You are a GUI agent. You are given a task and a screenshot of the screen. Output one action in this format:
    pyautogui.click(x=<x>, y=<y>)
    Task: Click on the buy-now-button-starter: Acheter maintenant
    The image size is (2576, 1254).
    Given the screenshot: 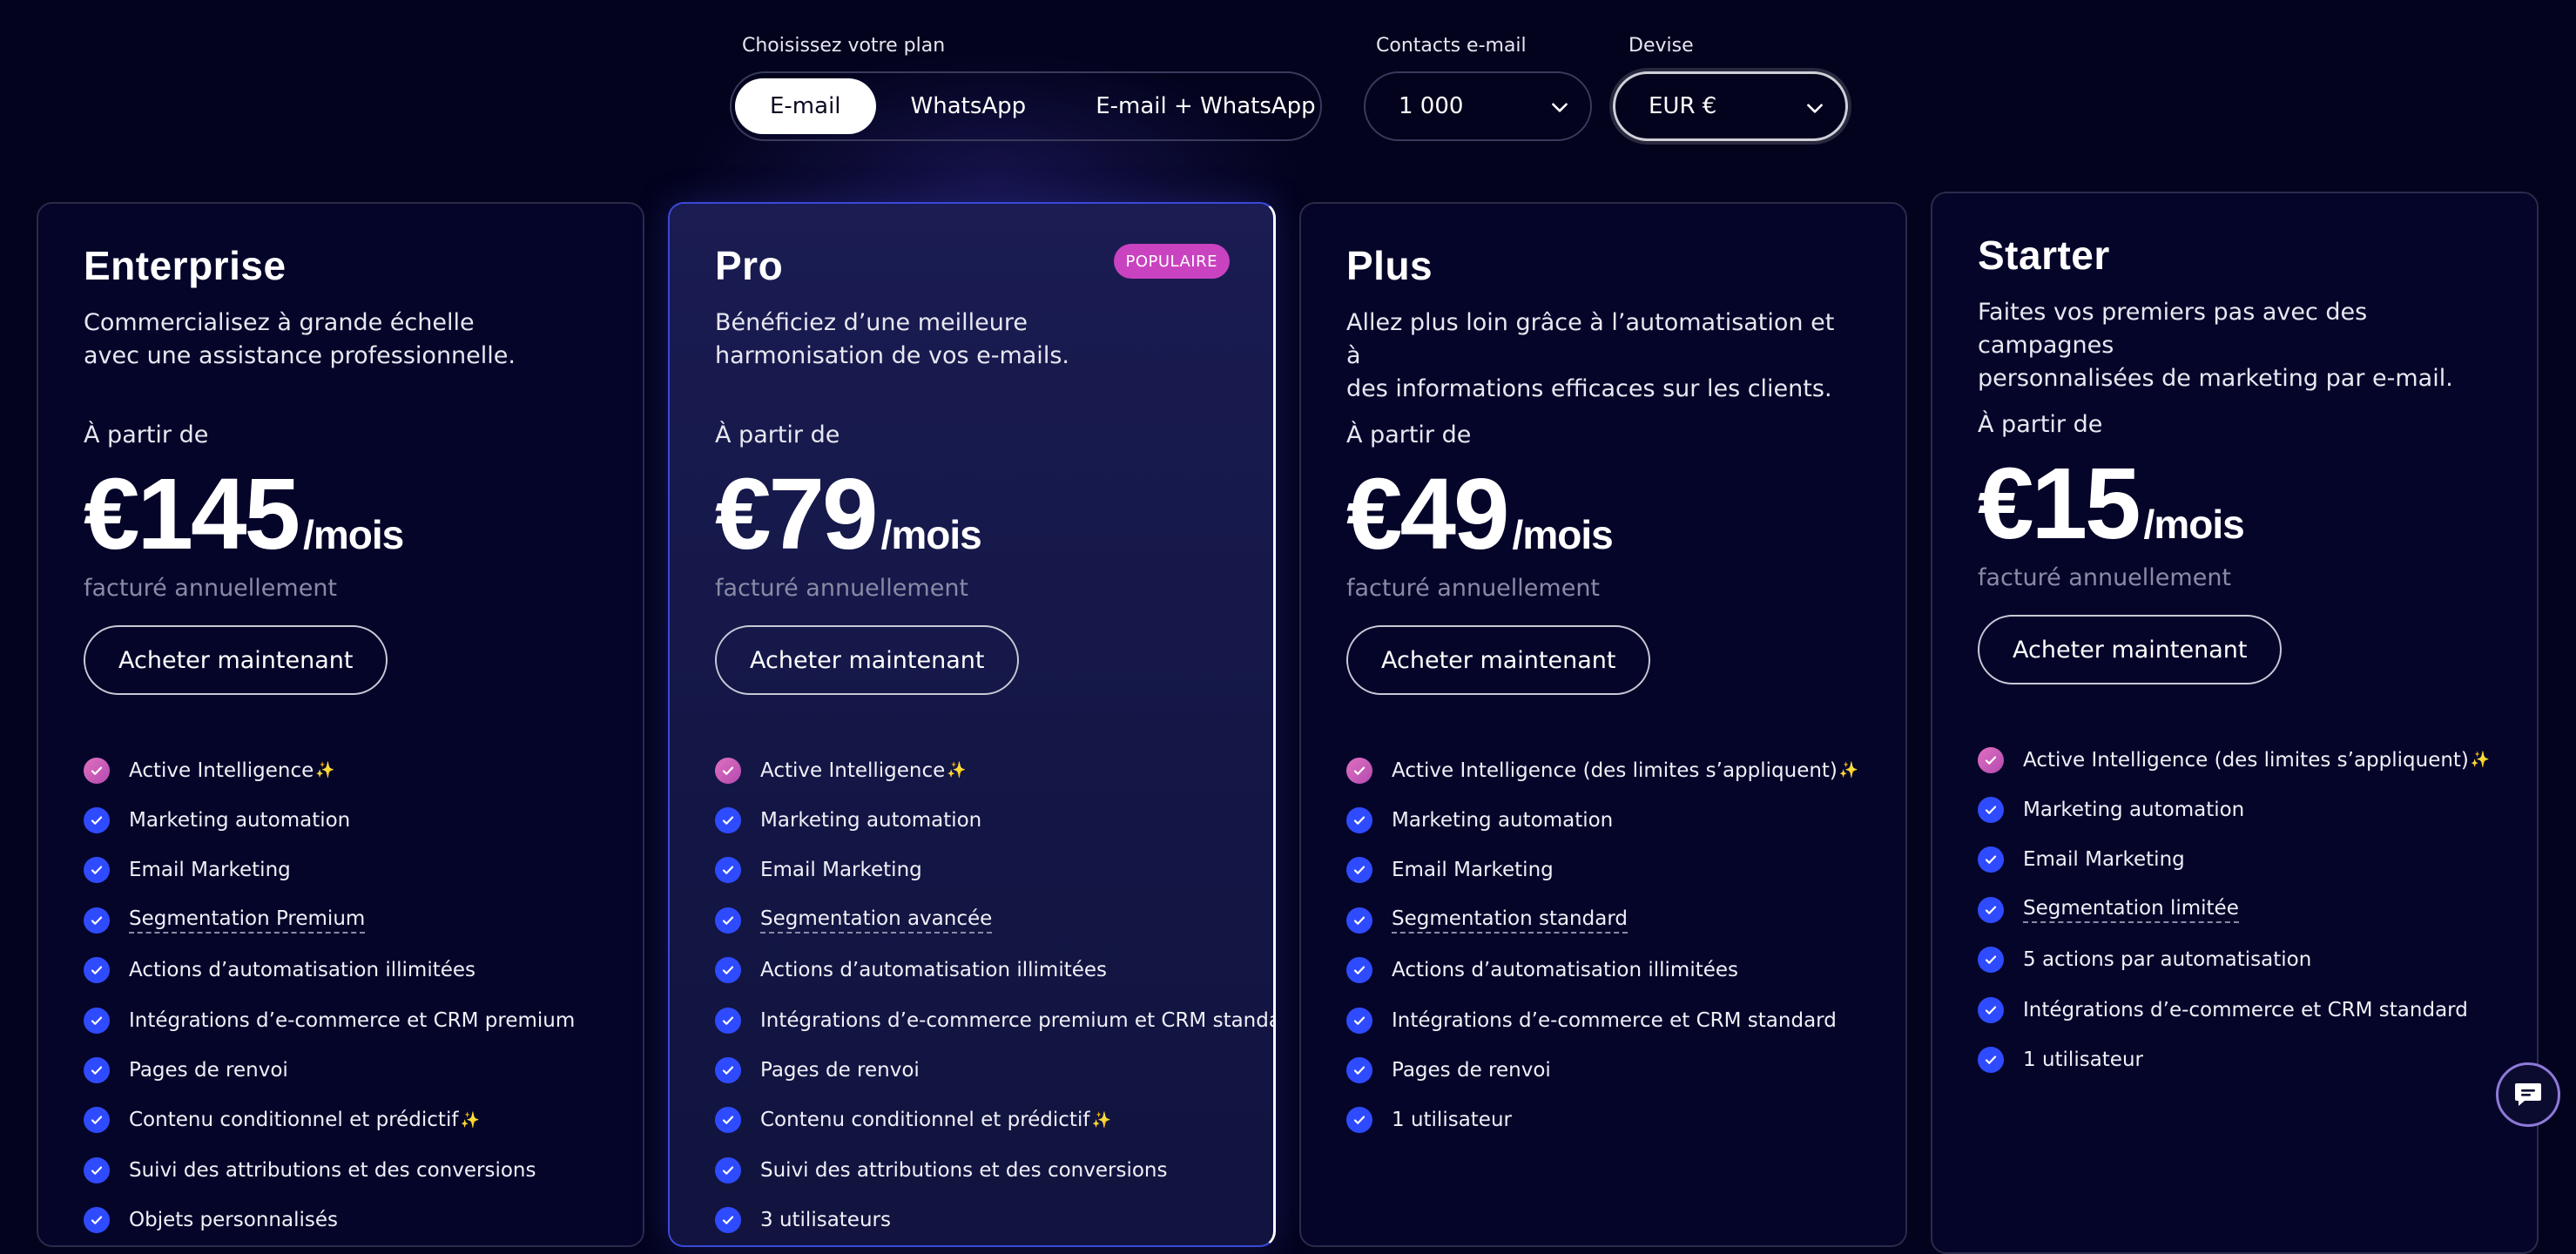 What is the action you would take?
    pyautogui.click(x=2130, y=649)
    